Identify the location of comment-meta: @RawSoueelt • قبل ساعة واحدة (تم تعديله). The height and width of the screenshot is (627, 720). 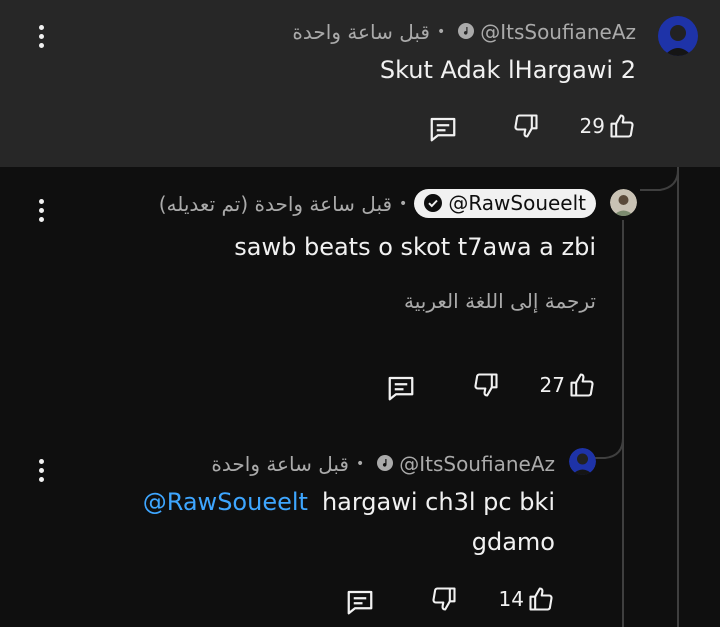
(377, 203).